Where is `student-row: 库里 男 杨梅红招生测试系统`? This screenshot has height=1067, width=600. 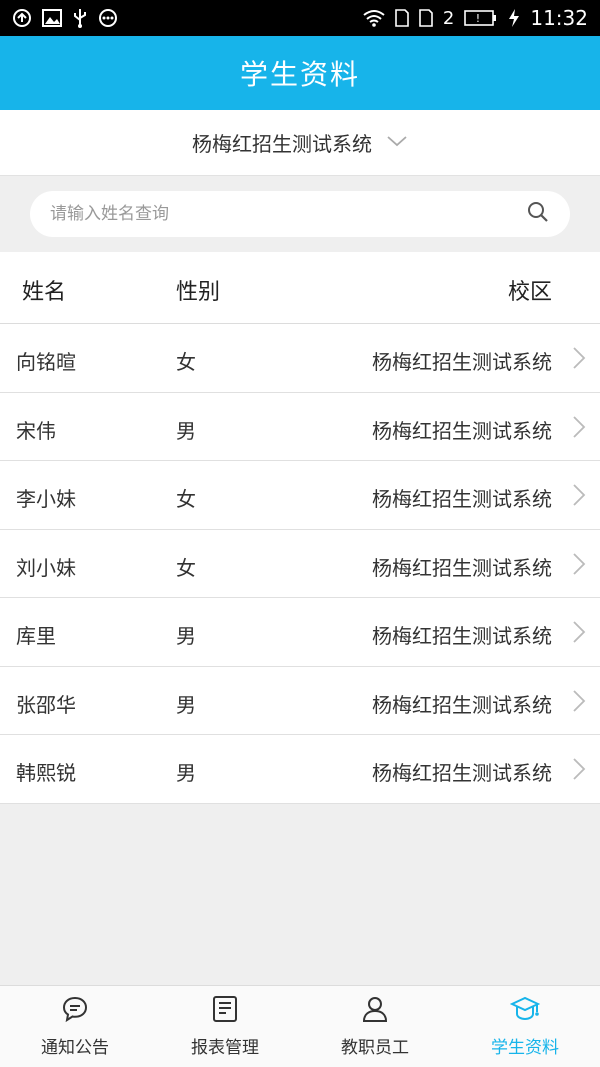
student-row: 库里 男 杨梅红招生测试系统 is located at coordinates (300, 632).